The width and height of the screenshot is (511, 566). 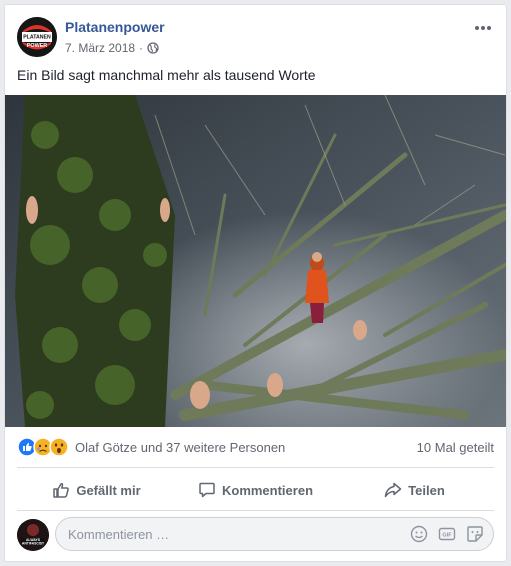 I want to click on gif-icon: GIF, so click(x=447, y=534).